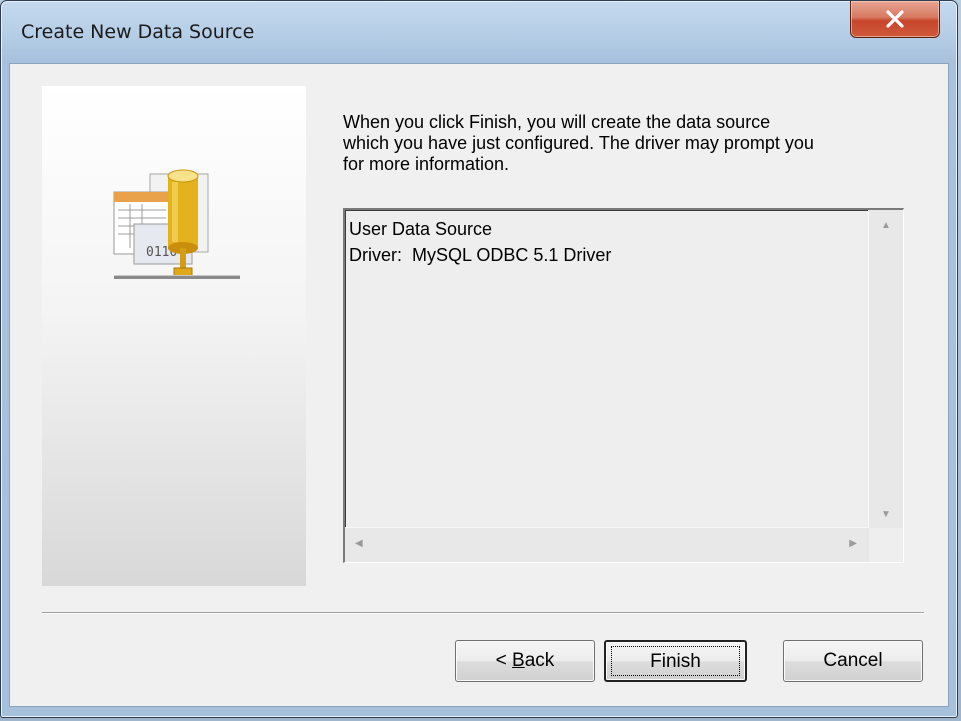 This screenshot has width=961, height=721. What do you see at coordinates (885, 369) in the screenshot?
I see `vertical-scrollbar: ▲ ▼` at bounding box center [885, 369].